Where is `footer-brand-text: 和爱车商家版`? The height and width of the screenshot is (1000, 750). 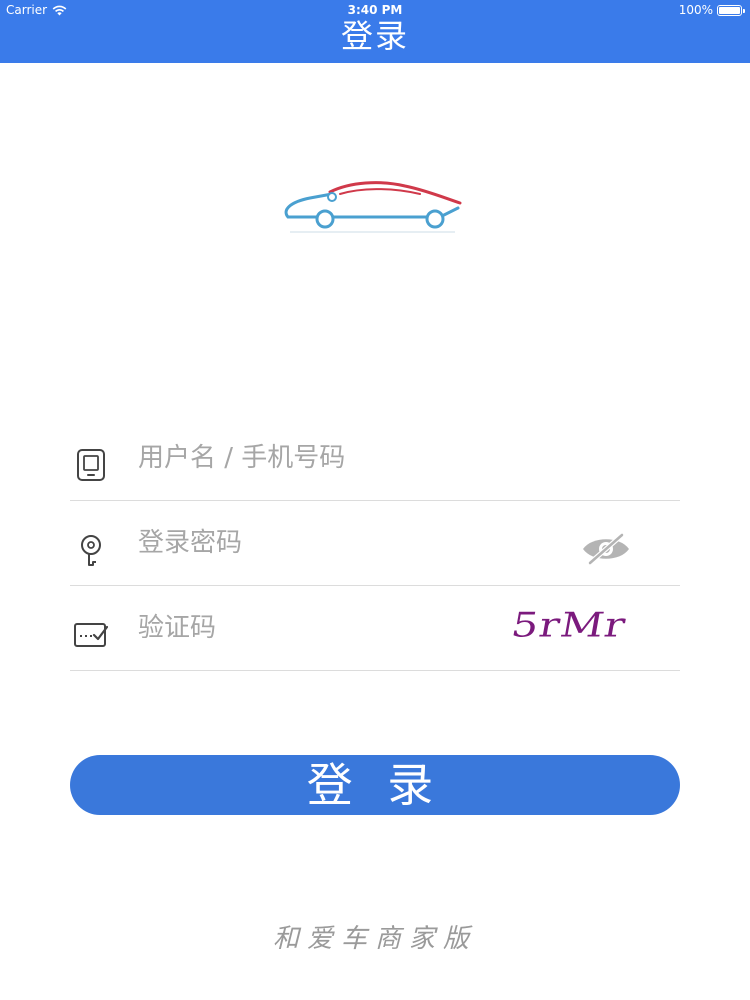 footer-brand-text: 和爱车商家版 is located at coordinates (374, 939).